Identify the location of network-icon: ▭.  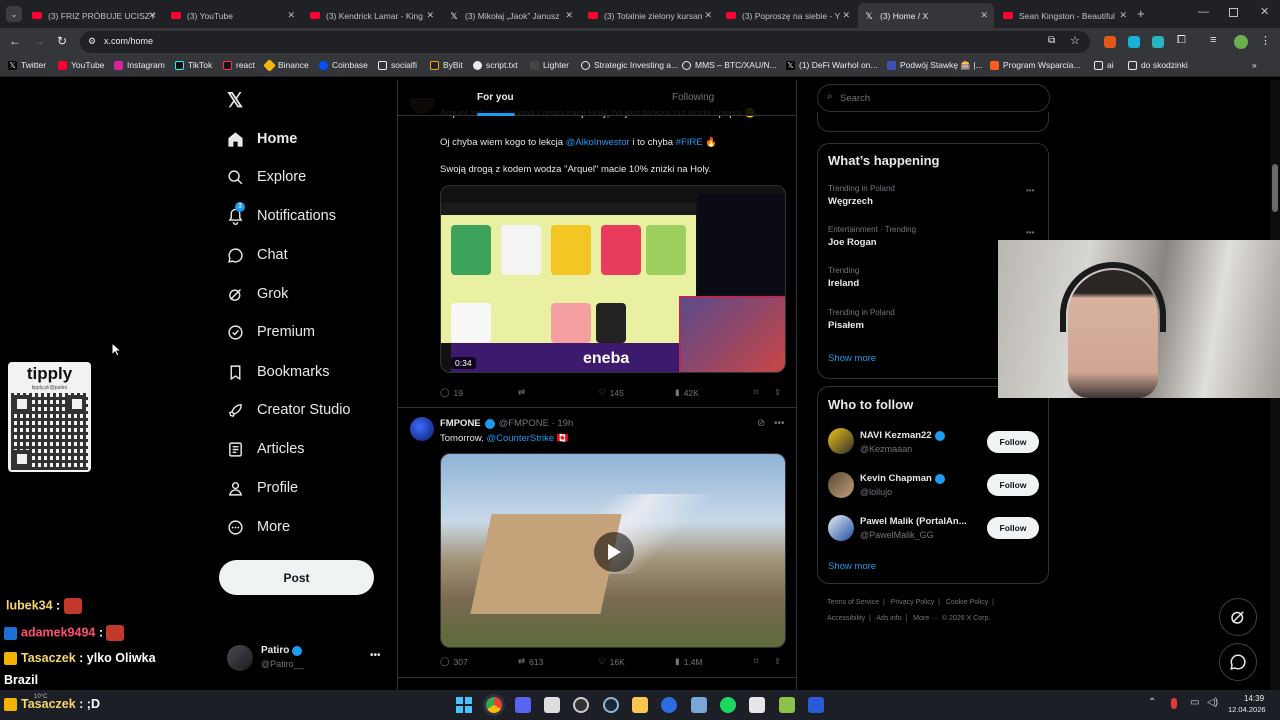
(1194, 702).